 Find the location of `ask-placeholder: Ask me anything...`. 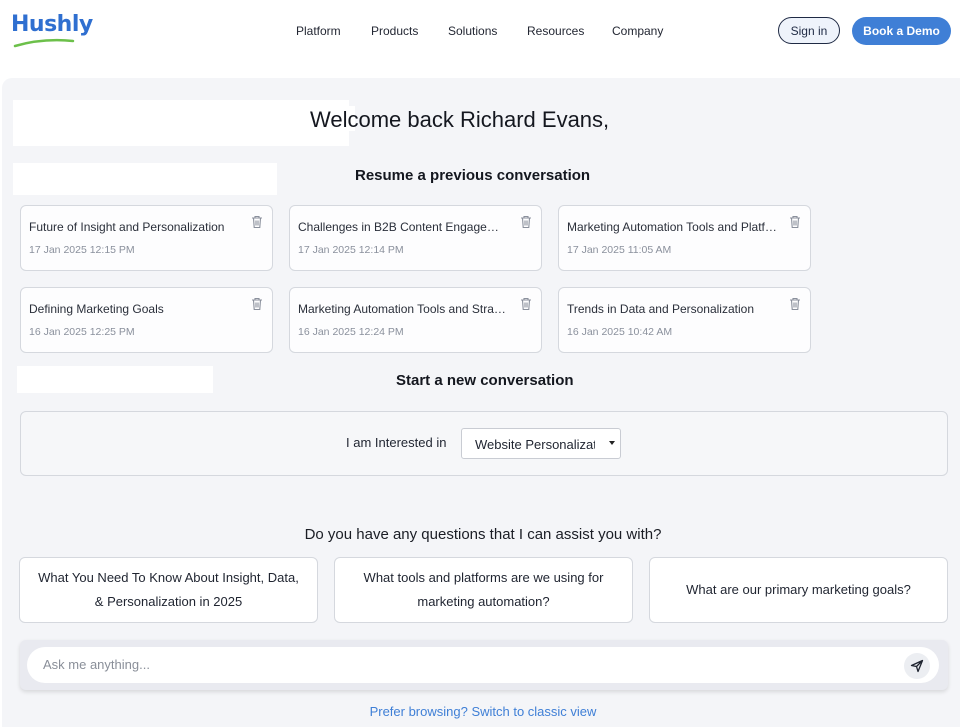

ask-placeholder: Ask me anything... is located at coordinates (96, 664).